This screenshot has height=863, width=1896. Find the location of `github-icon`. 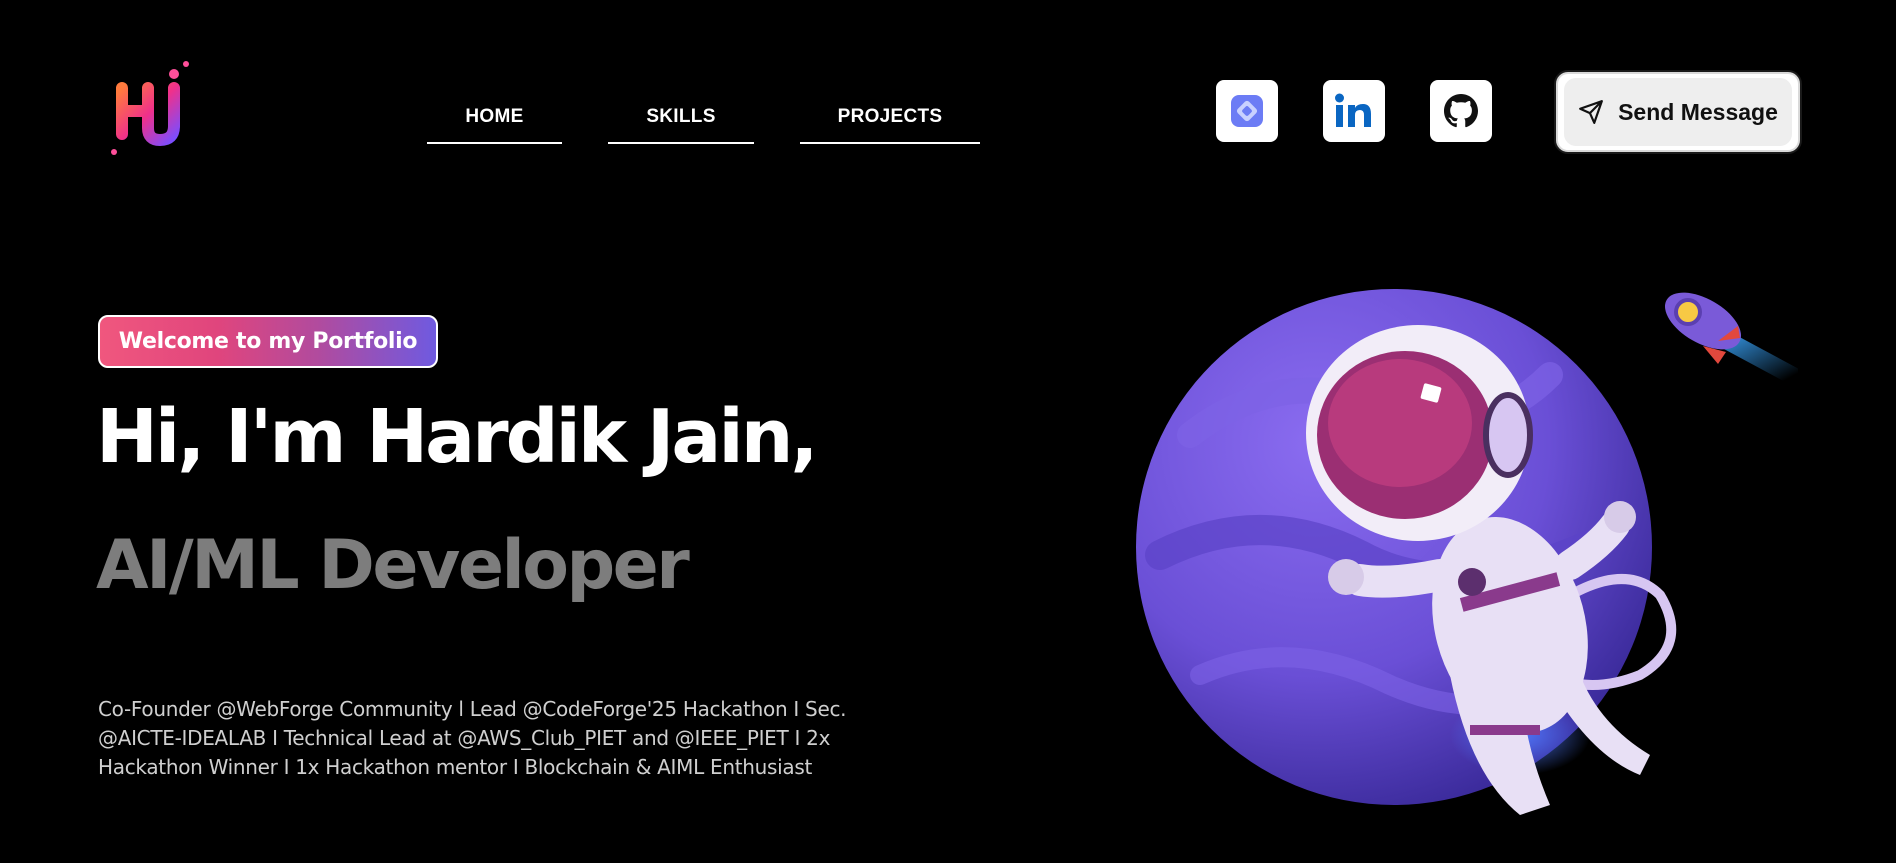

github-icon is located at coordinates (1461, 111).